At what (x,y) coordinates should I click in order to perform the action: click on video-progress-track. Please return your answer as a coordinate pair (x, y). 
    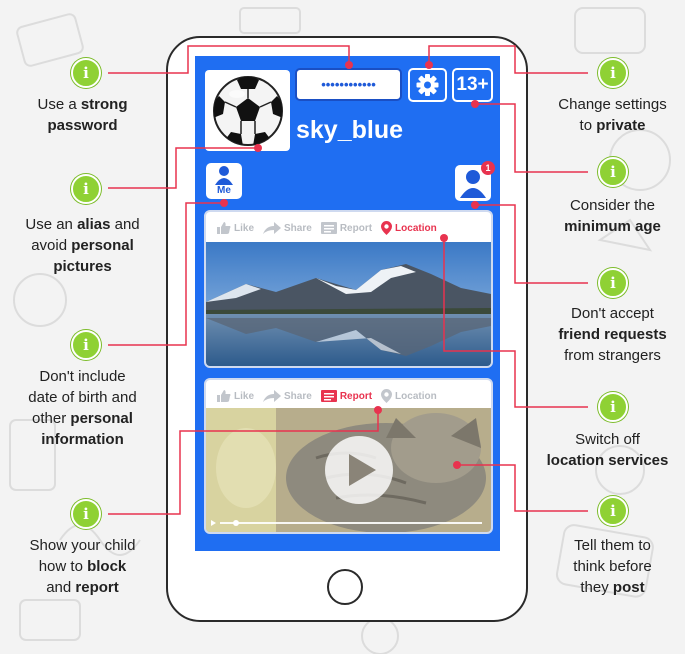
    Looking at the image, I should click on (351, 523).